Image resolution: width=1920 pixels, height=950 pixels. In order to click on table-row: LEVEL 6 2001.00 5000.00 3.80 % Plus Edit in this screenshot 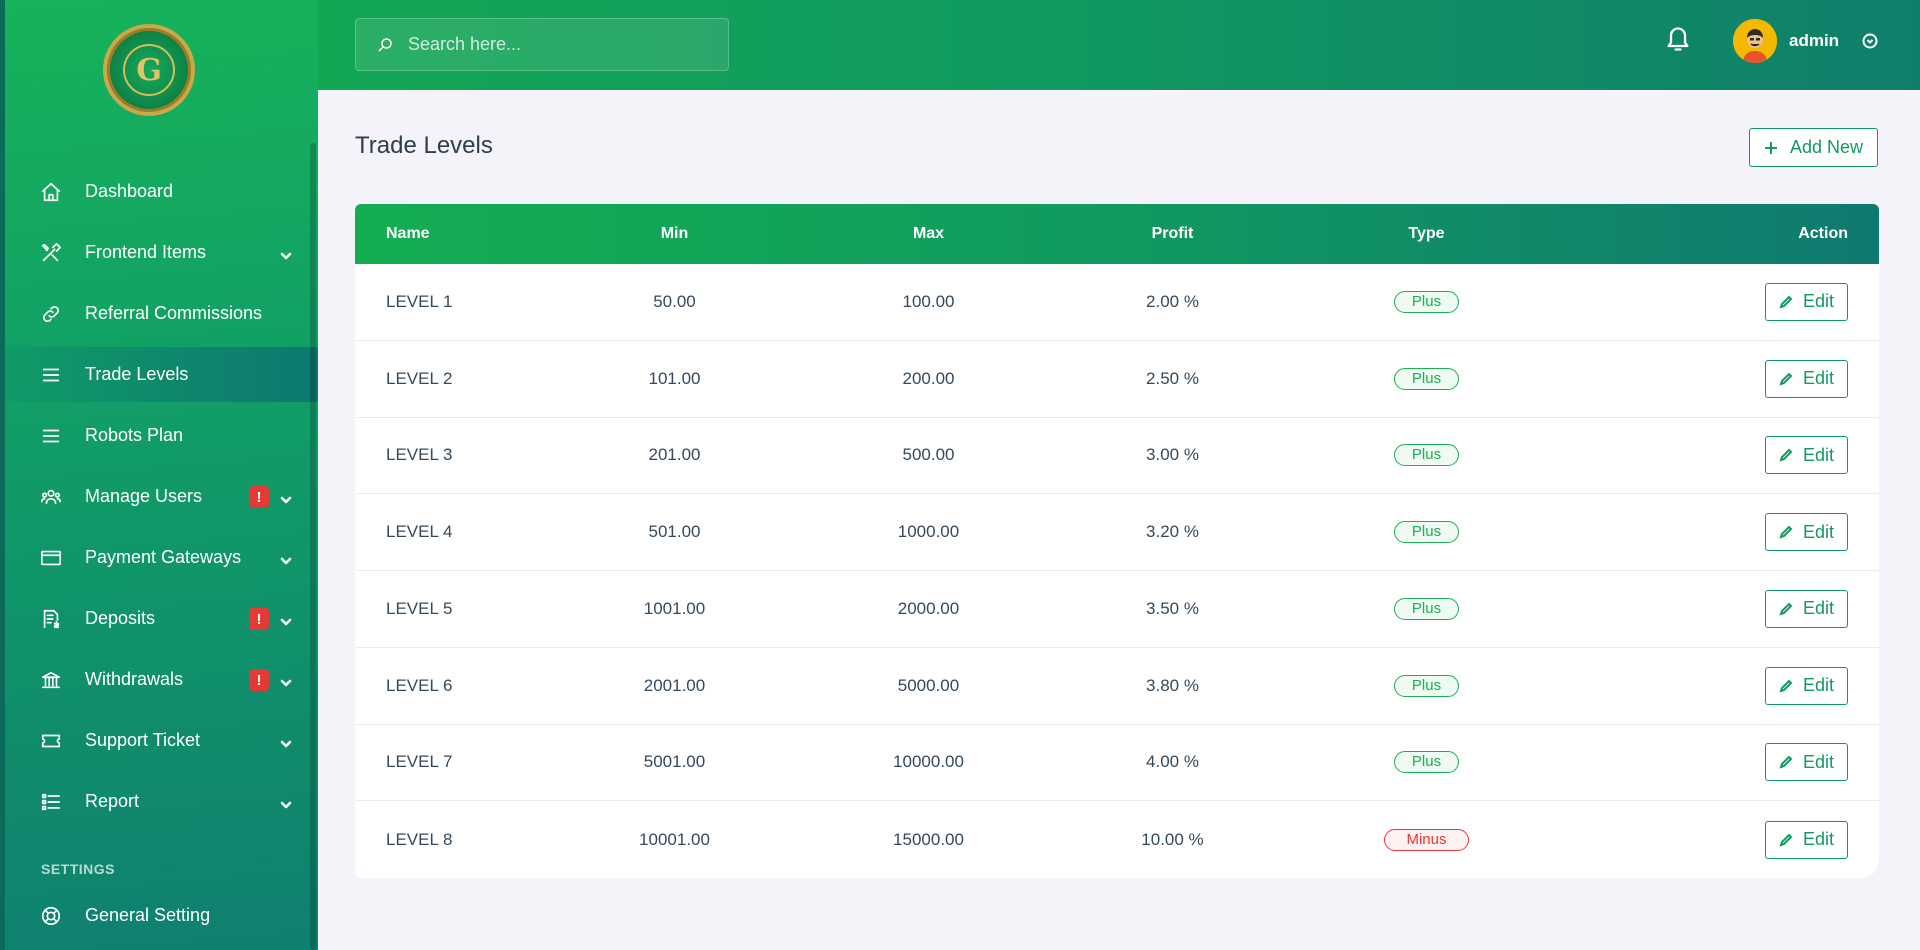, I will do `click(1117, 686)`.